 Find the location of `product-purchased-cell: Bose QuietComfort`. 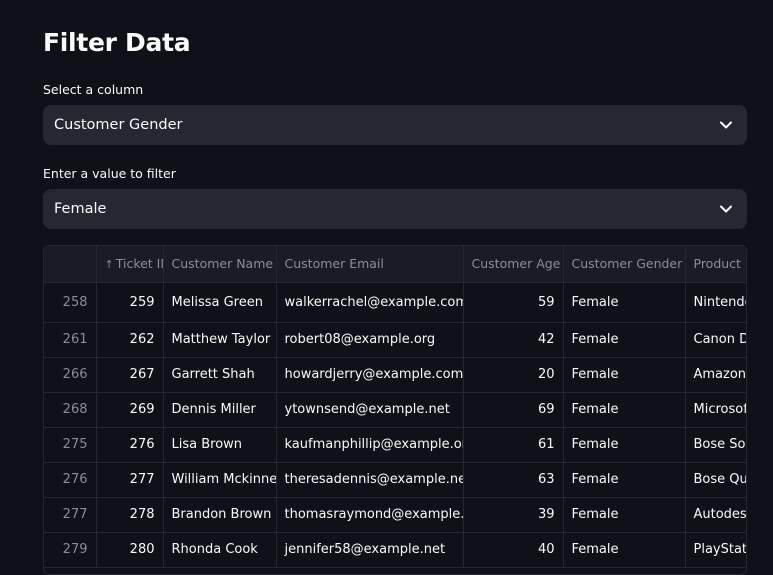

product-purchased-cell: Bose QuietComfort is located at coordinates (715, 480).